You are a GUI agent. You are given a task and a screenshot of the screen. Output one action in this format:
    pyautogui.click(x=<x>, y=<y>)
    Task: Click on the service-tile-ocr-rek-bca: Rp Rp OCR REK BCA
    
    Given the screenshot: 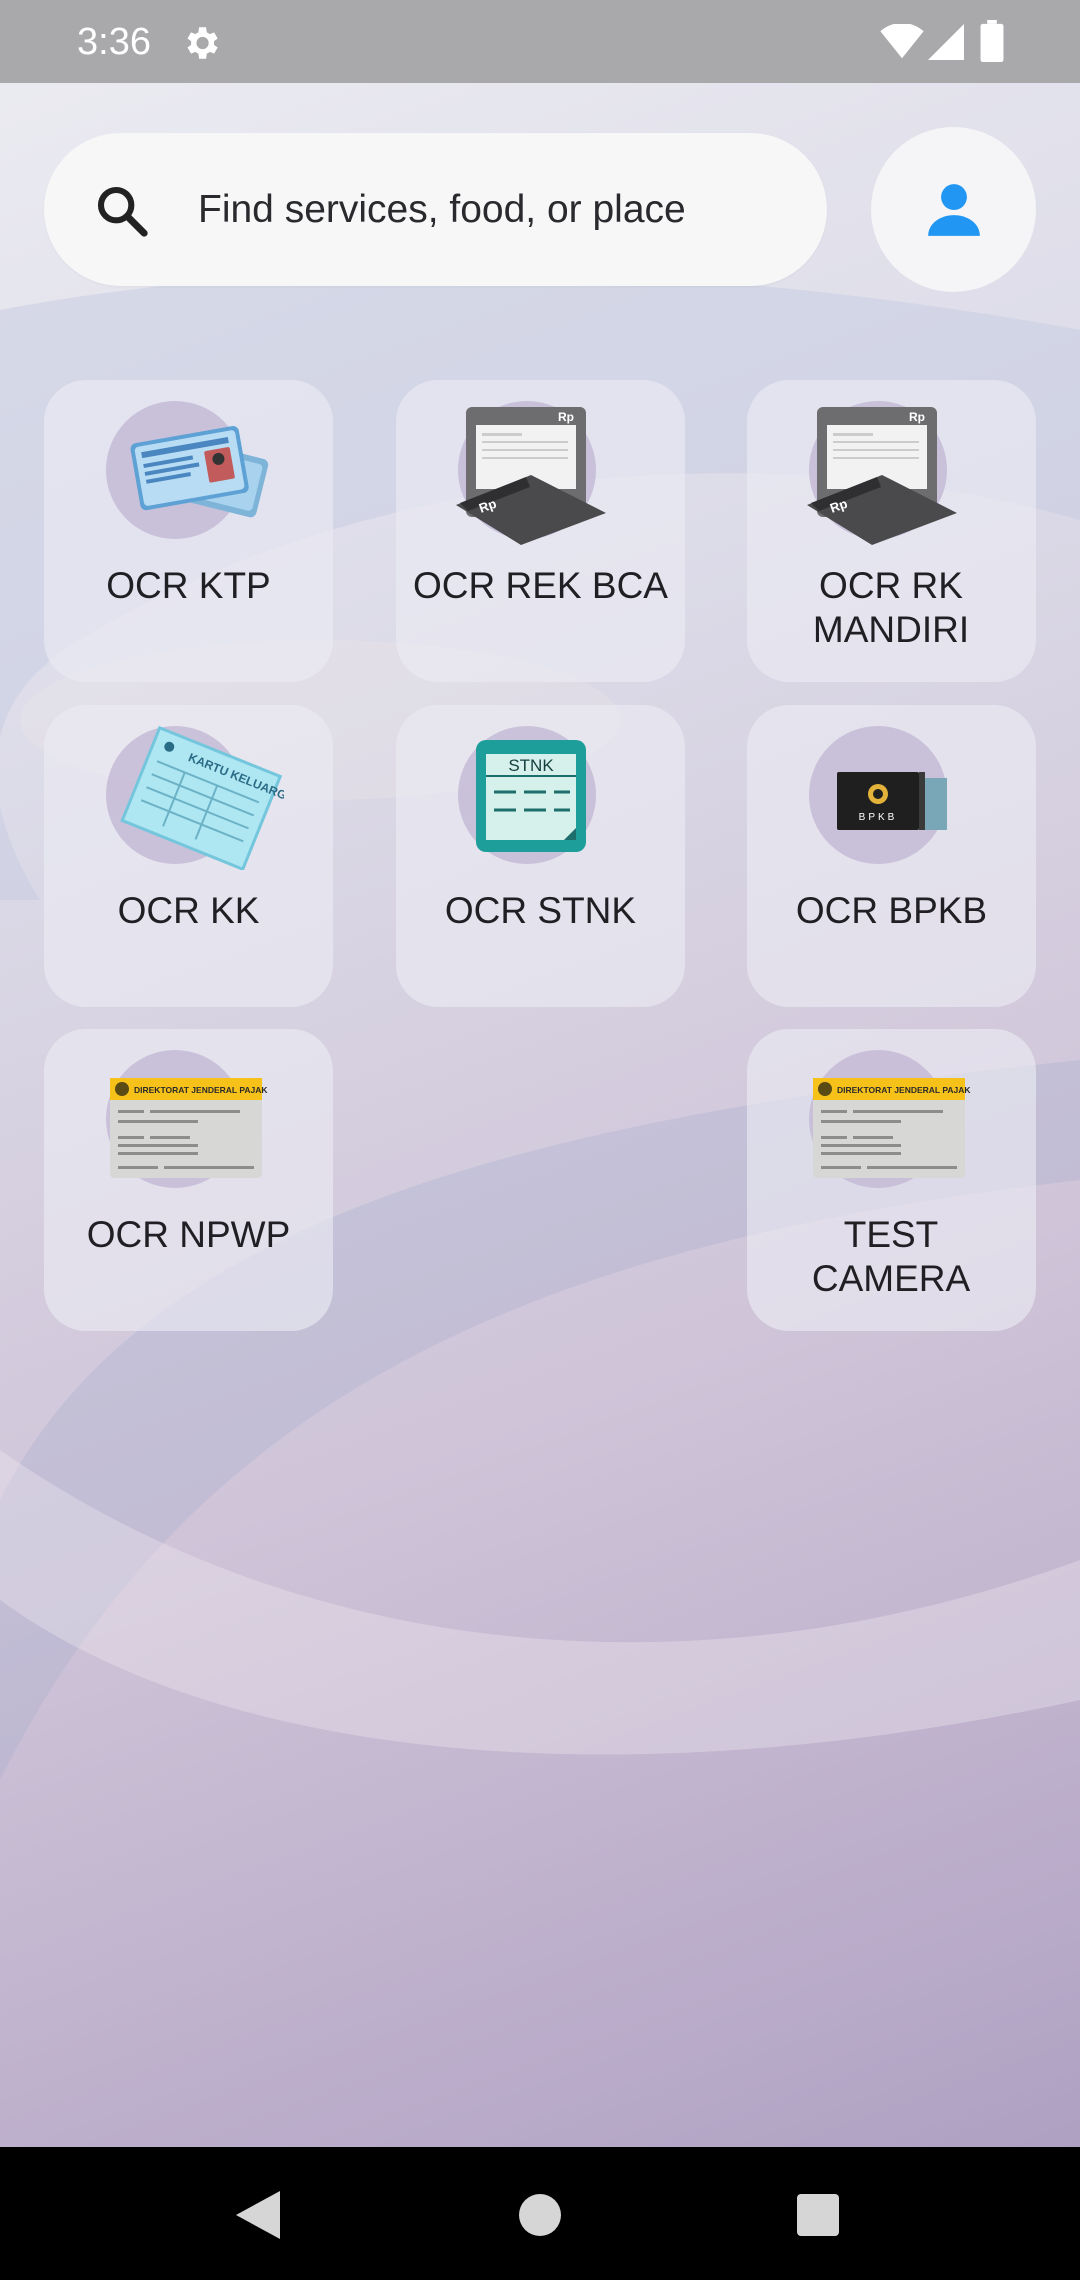 What is the action you would take?
    pyautogui.click(x=540, y=531)
    